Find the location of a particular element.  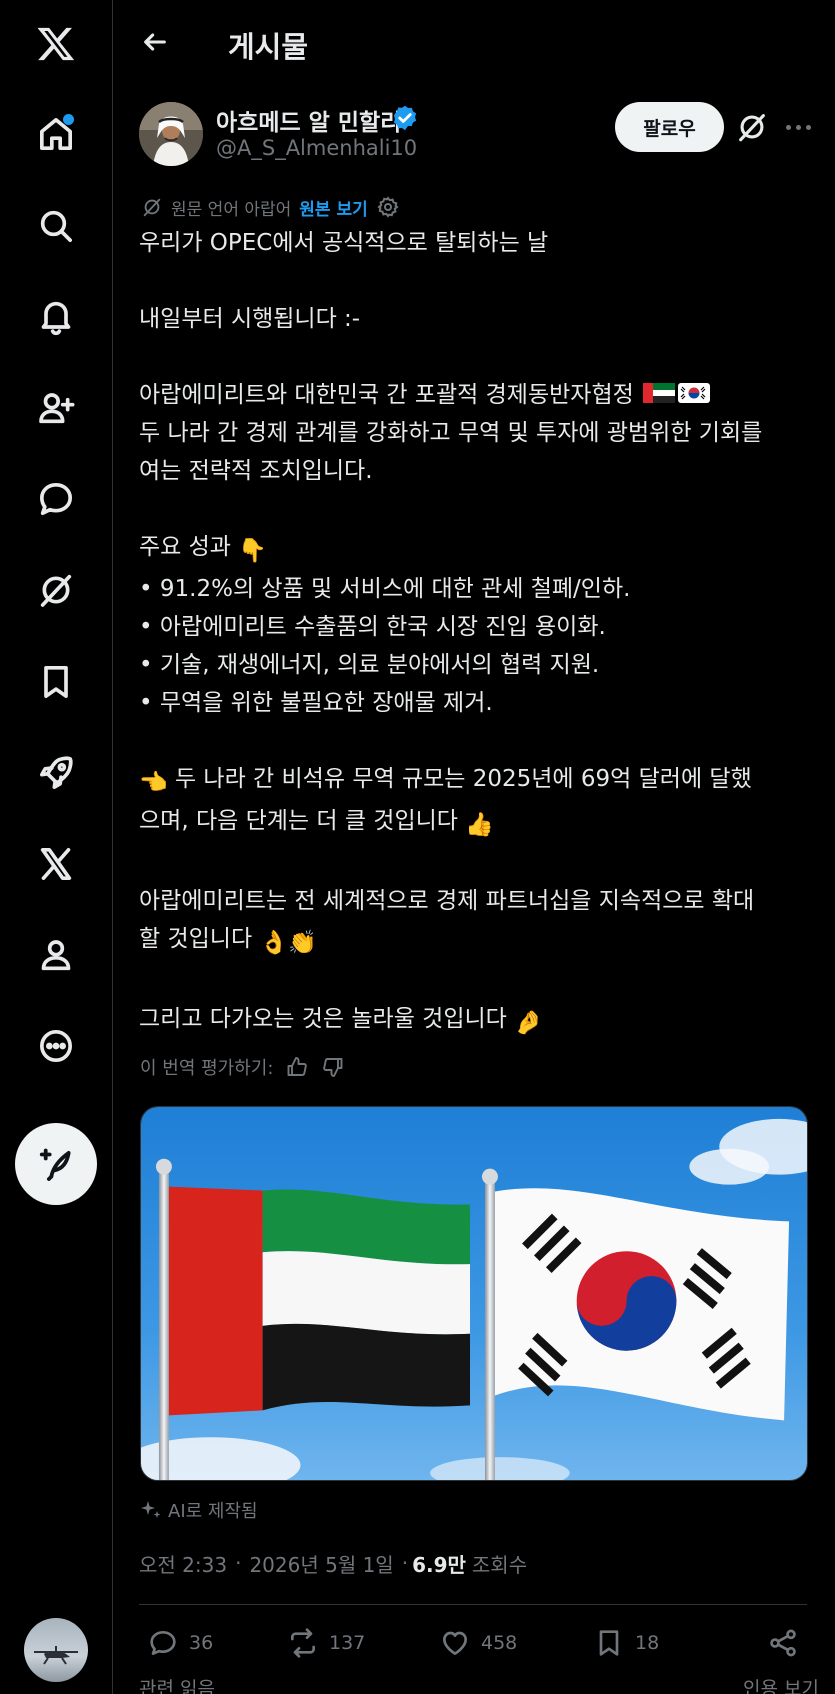

divider is located at coordinates (473, 1604).